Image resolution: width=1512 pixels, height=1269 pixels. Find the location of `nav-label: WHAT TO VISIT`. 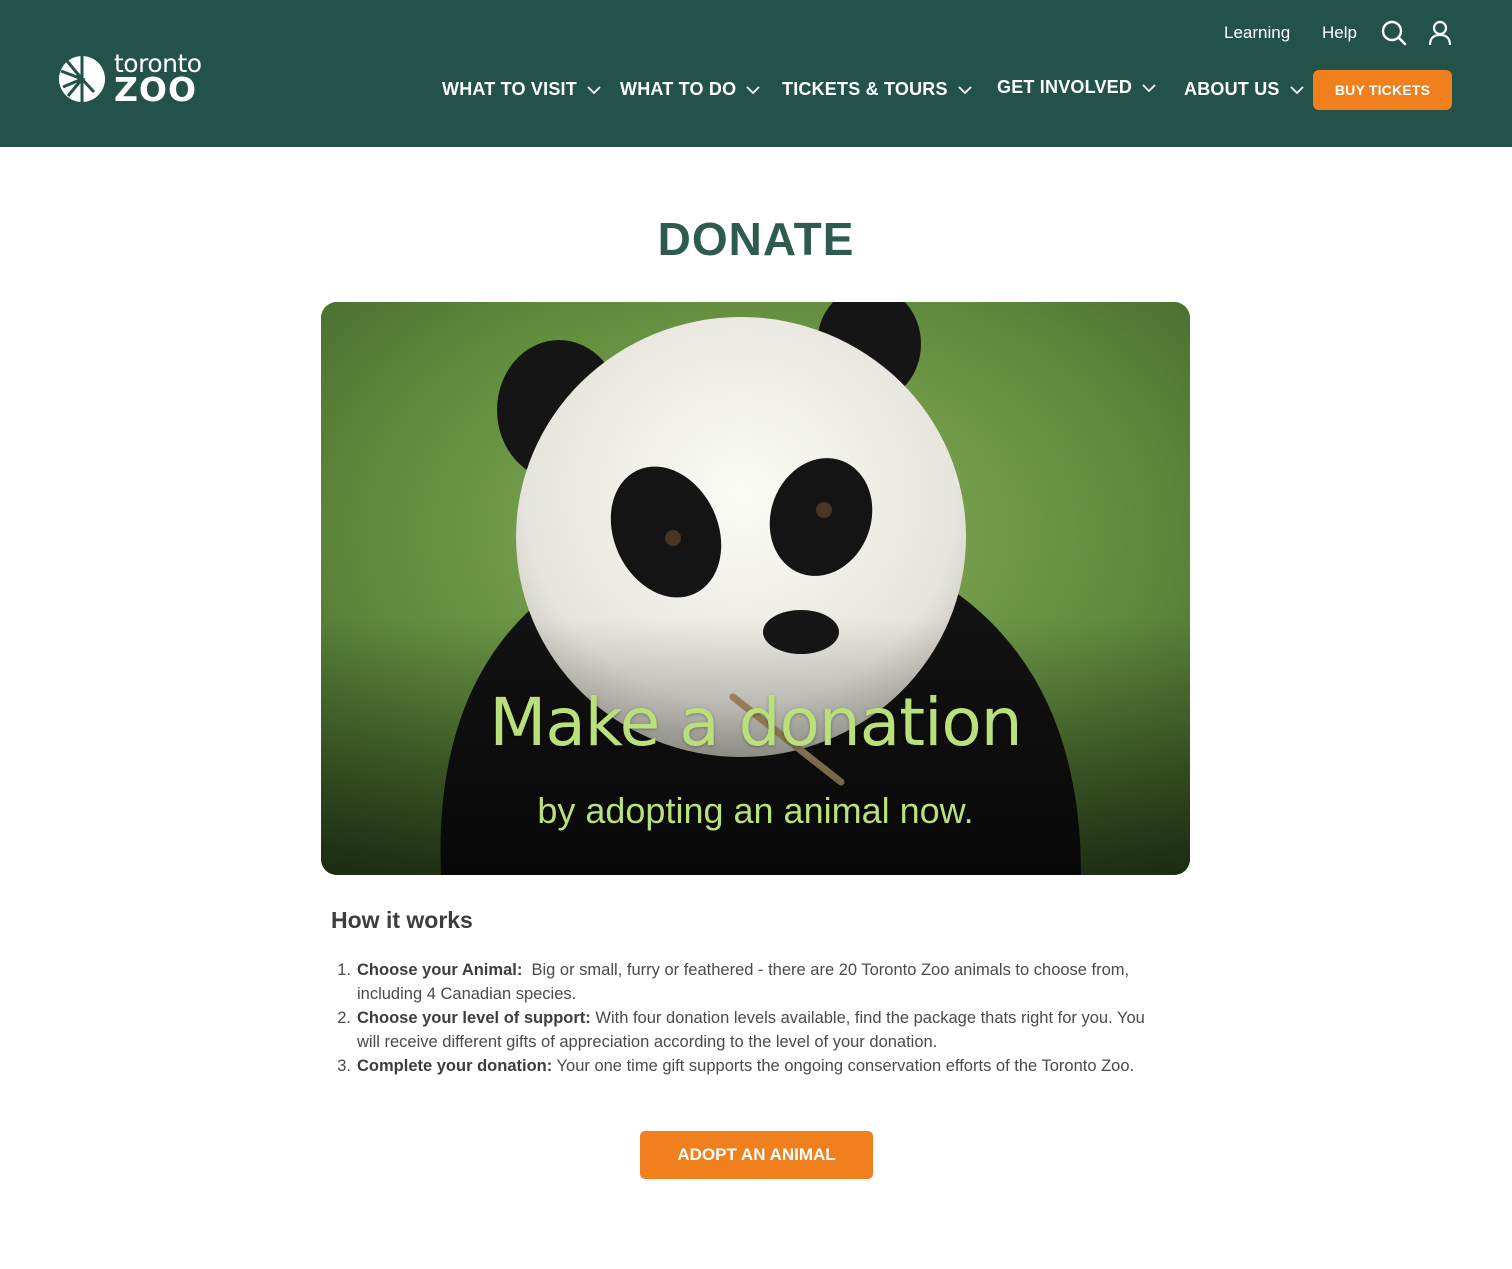

nav-label: WHAT TO VISIT is located at coordinates (509, 89).